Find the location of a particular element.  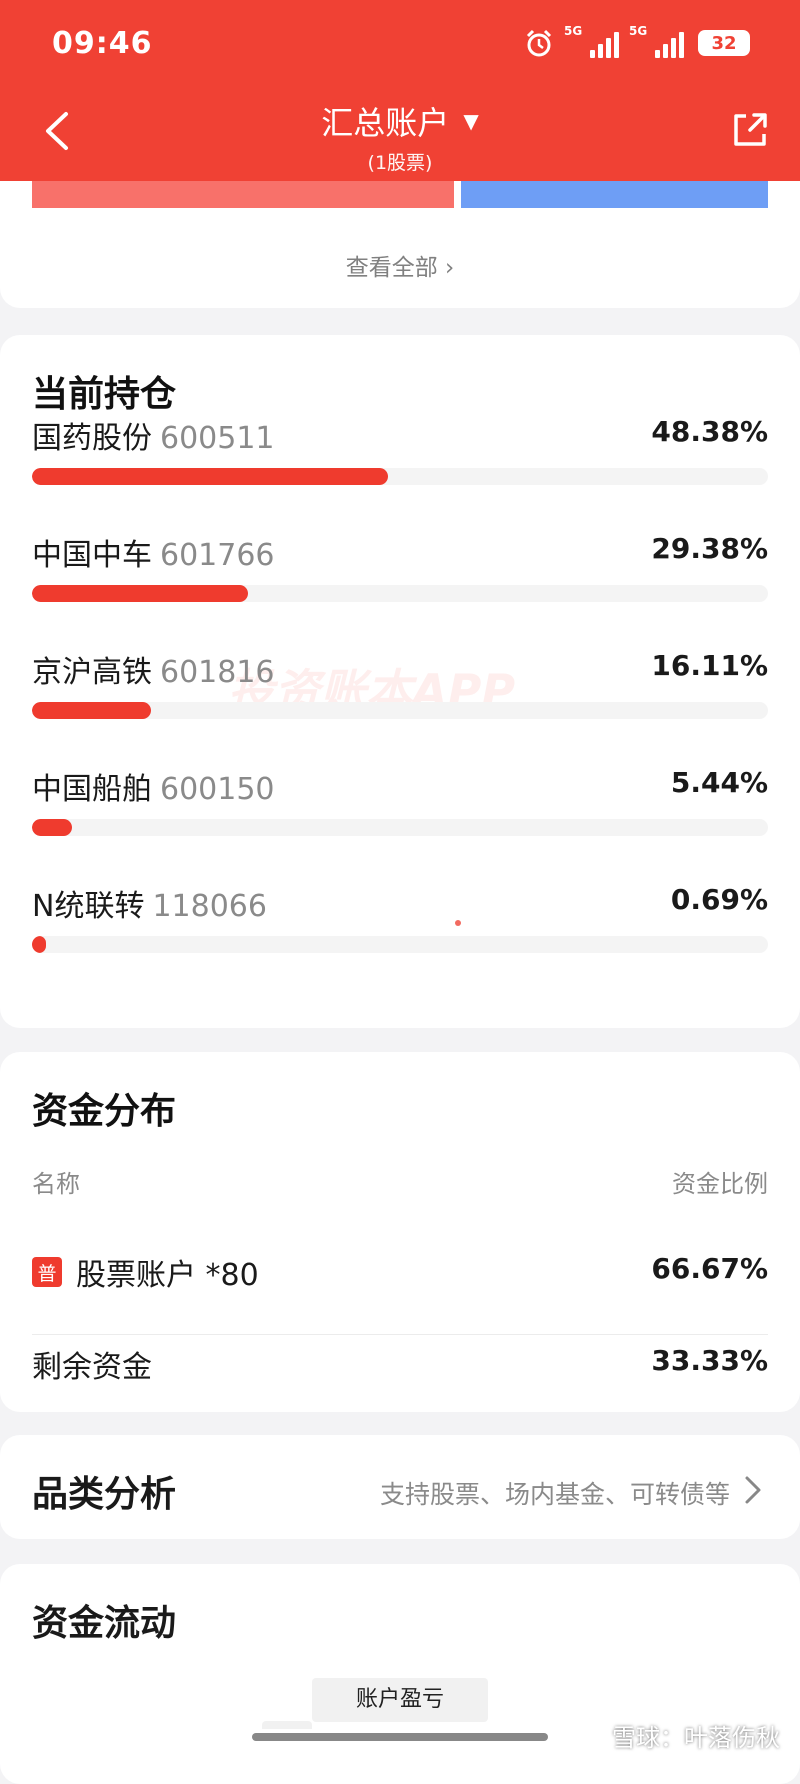

watermark-credit: 雪球：叶落伤秋 is located at coordinates (696, 1738).